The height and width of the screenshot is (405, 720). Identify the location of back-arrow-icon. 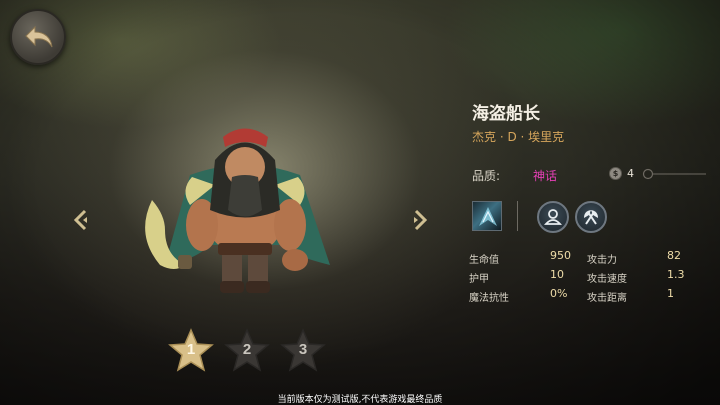
(39, 36).